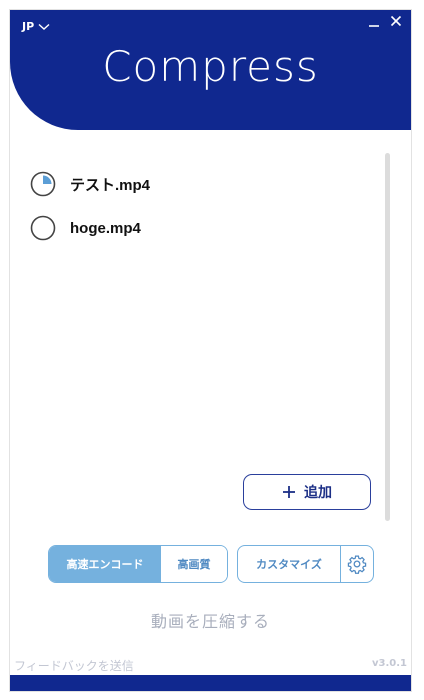  I want to click on scrollbar, so click(387, 337).